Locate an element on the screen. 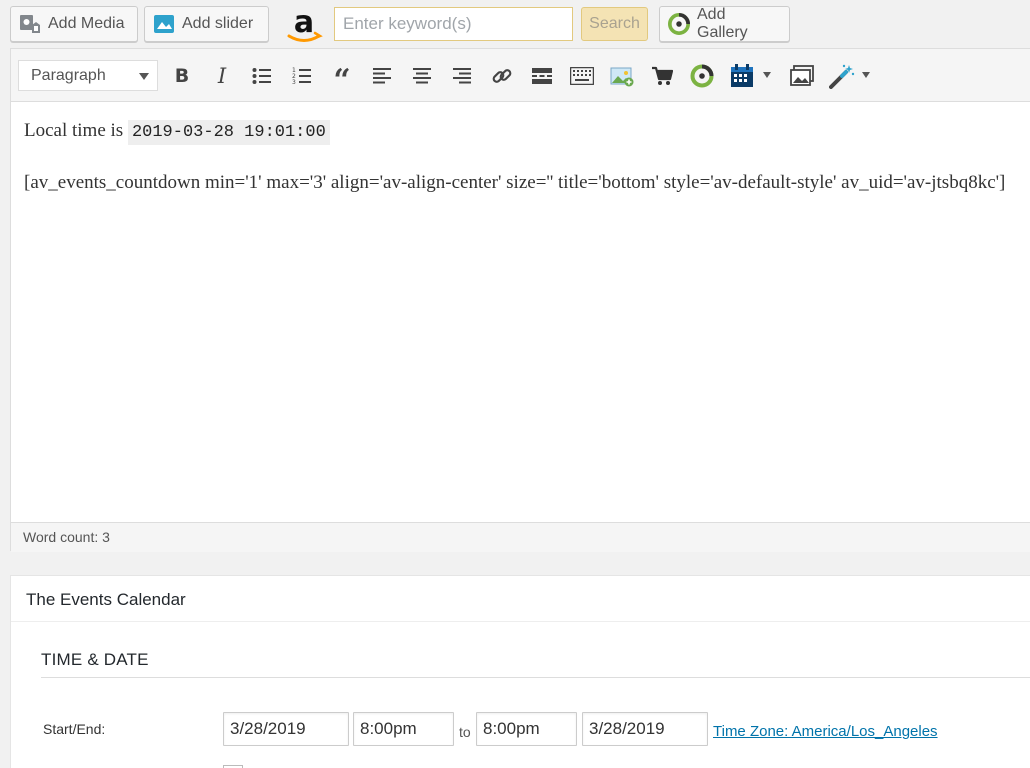 This screenshot has height=768, width=1030. timezone-link: Time Zone: America/Los_Angeles is located at coordinates (825, 731).